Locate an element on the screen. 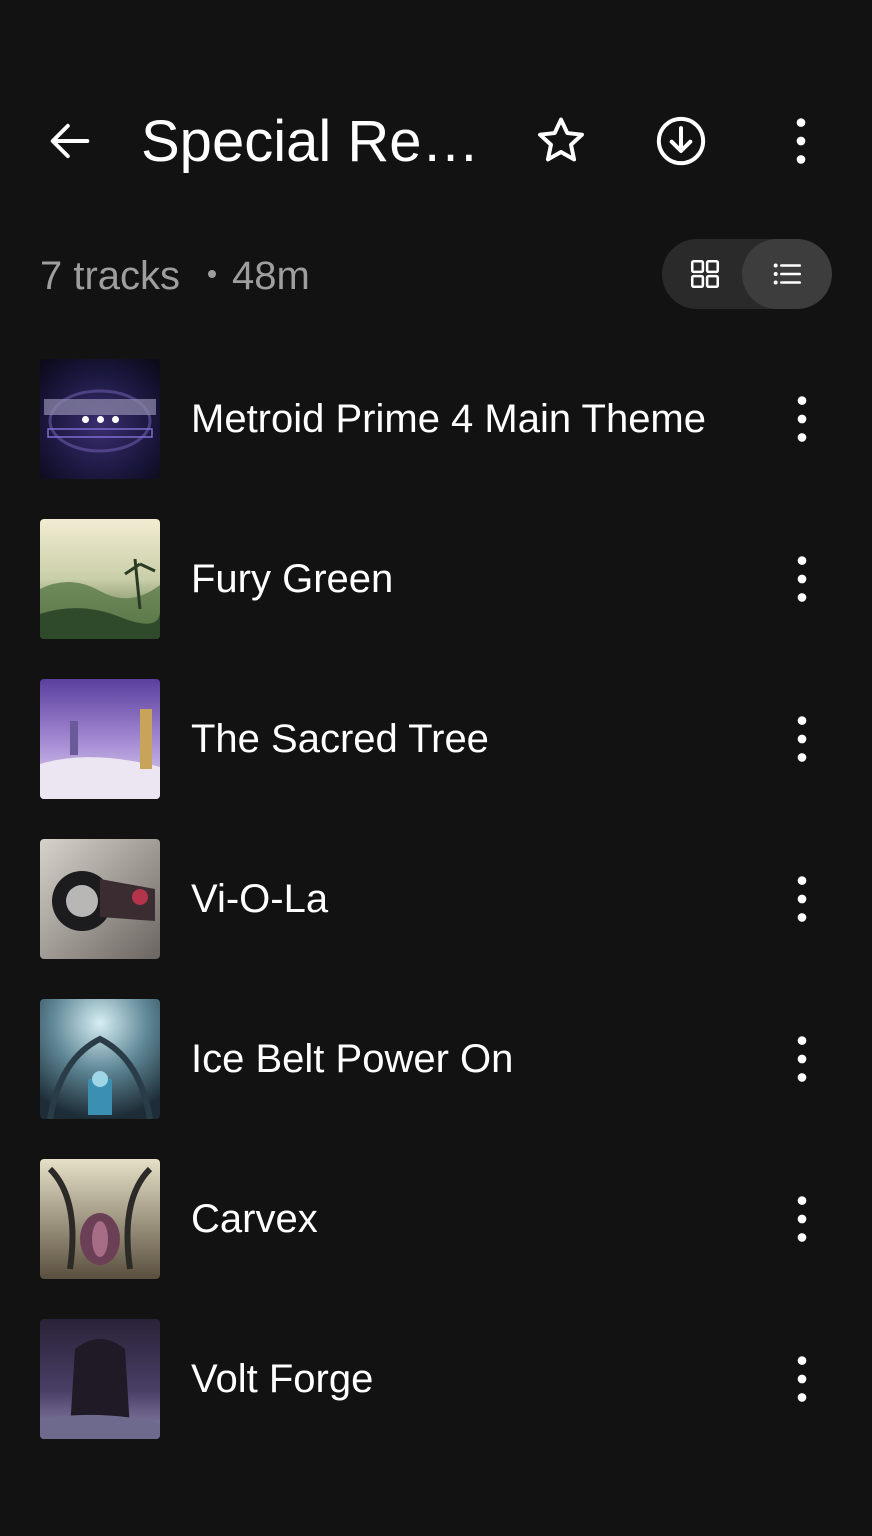 The width and height of the screenshot is (872, 1536). now-playing-indicator is located at coordinates (100, 419).